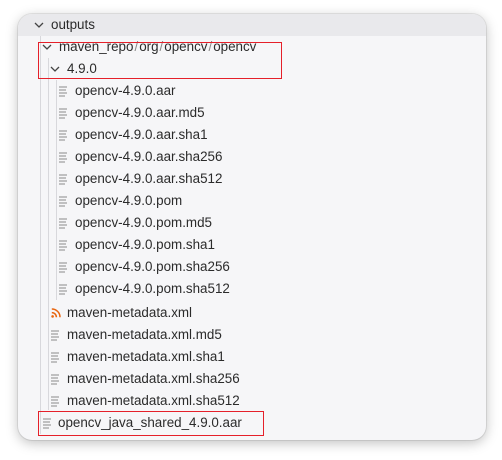 This screenshot has width=502, height=460. What do you see at coordinates (56, 313) in the screenshot?
I see `rss-icon` at bounding box center [56, 313].